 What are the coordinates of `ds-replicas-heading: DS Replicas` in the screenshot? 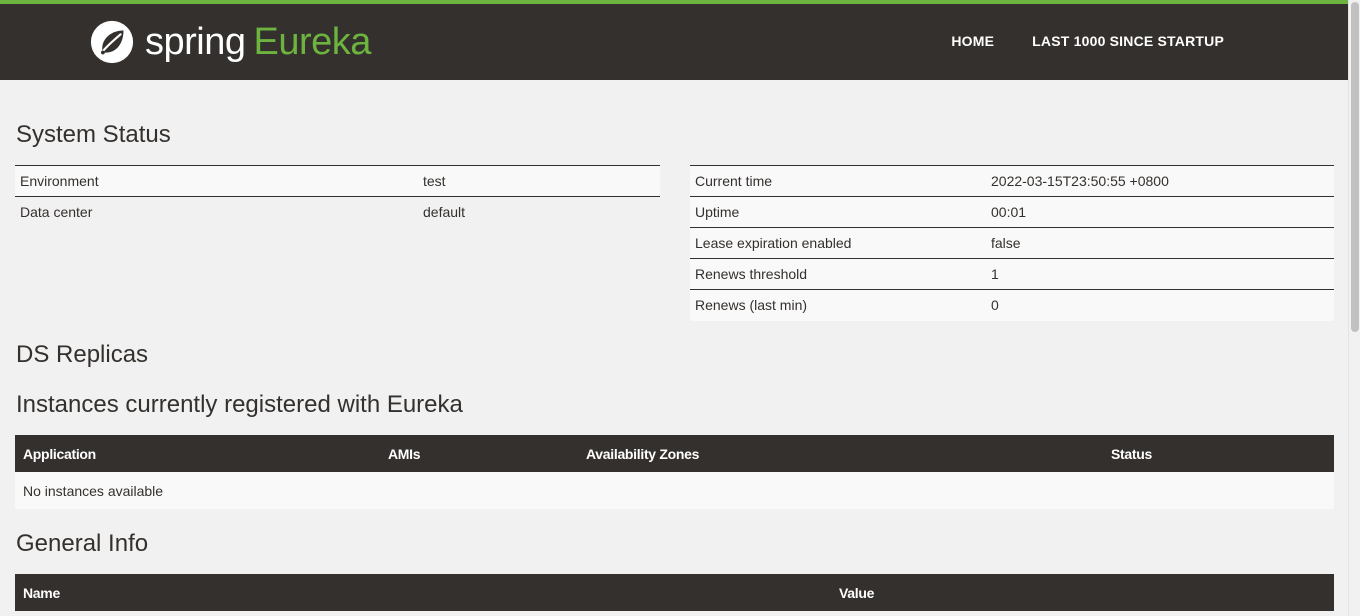 It's located at (82, 354).